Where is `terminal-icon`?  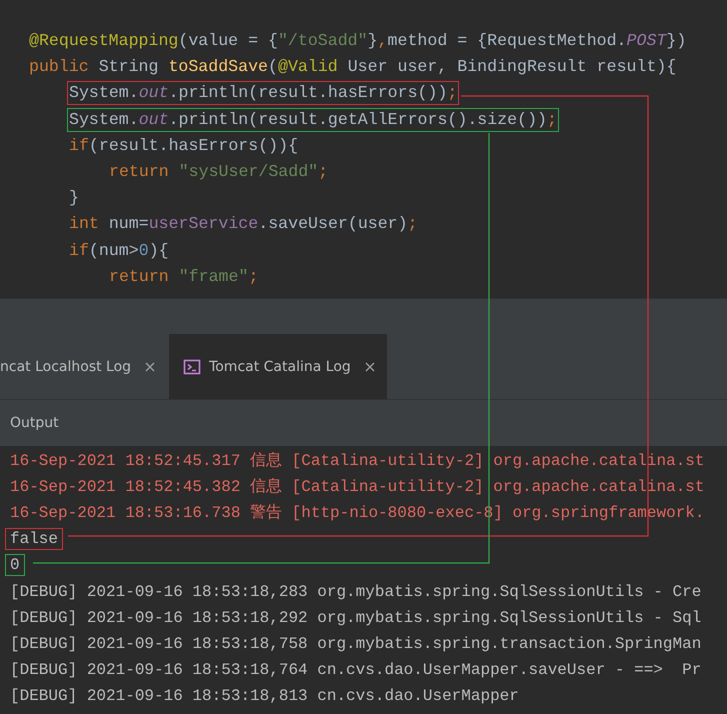
terminal-icon is located at coordinates (192, 367).